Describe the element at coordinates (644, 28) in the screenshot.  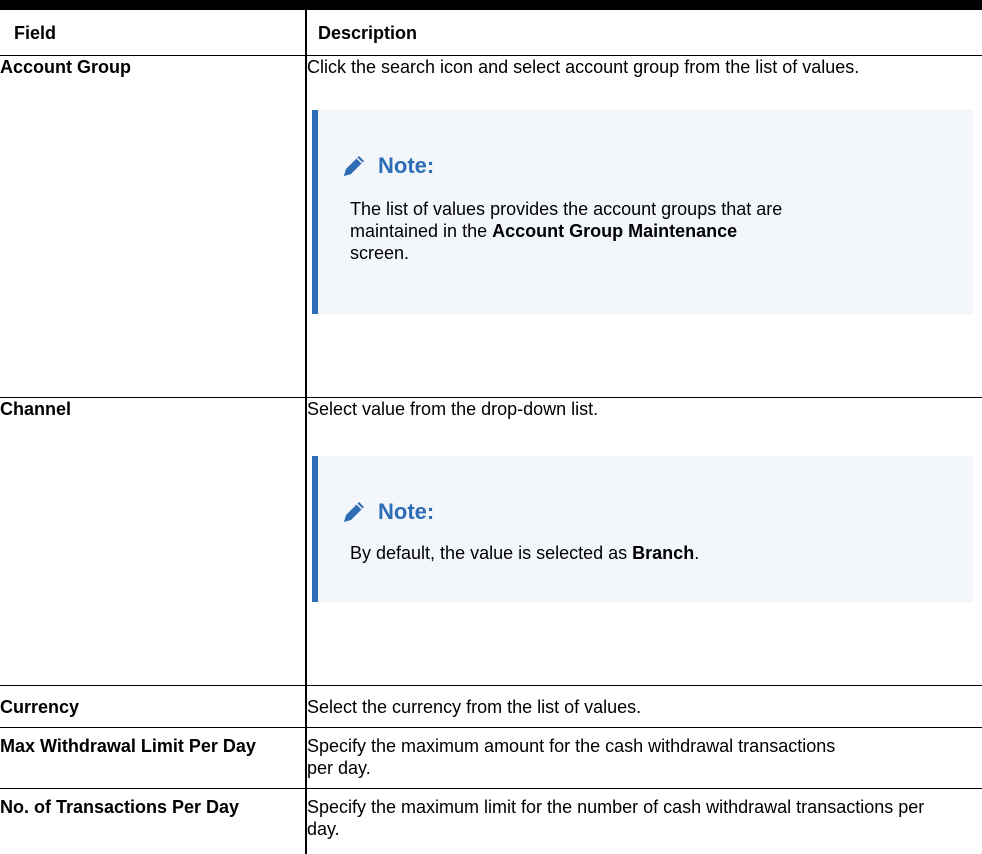
I see `header-description: Description` at that location.